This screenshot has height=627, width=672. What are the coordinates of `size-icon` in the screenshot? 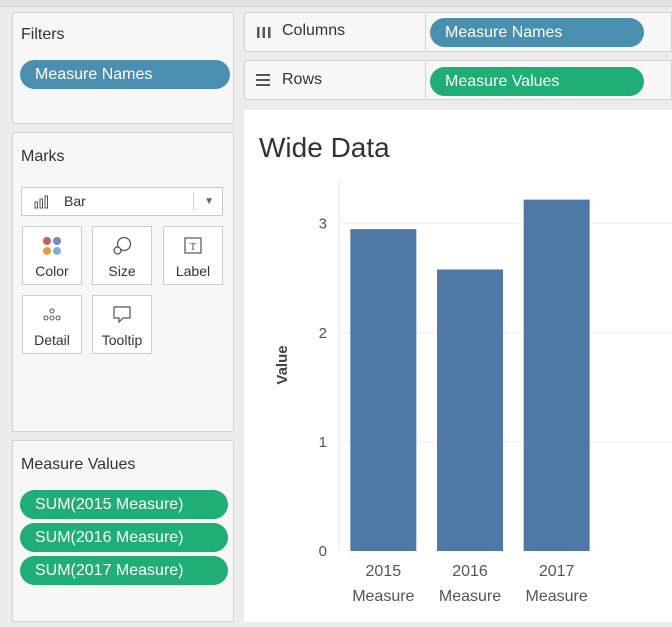 It's located at (122, 246).